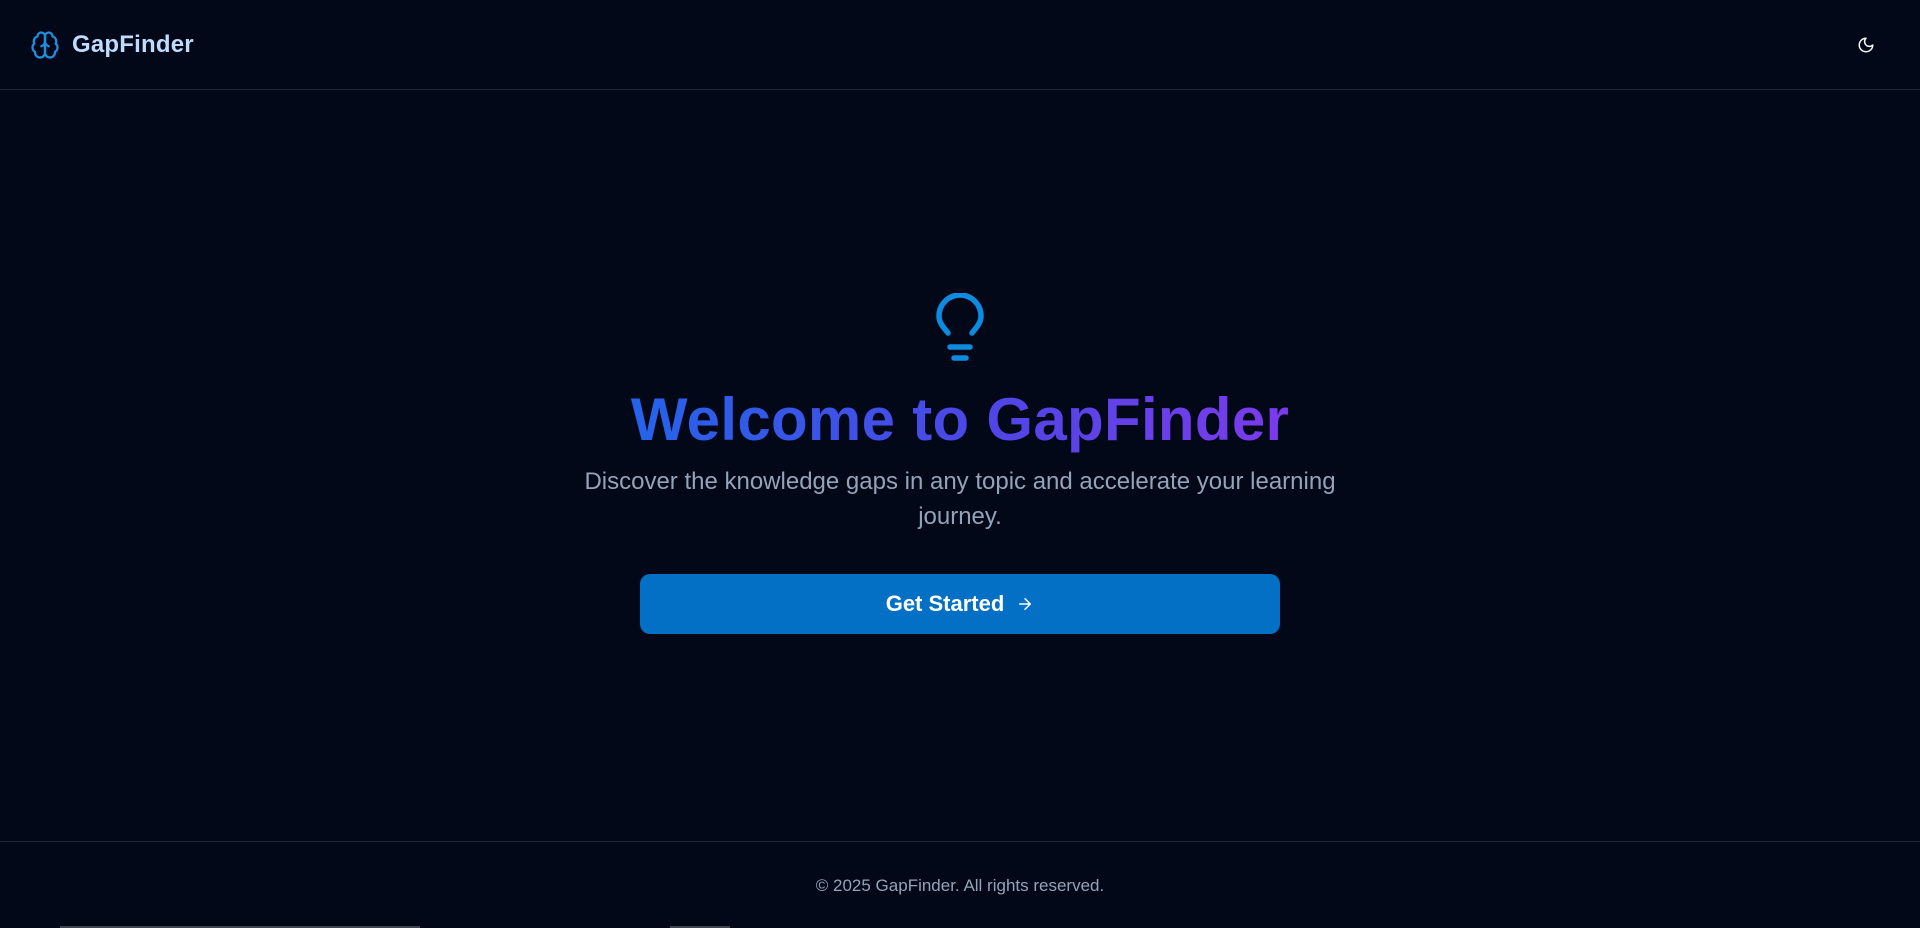 The height and width of the screenshot is (928, 1920). What do you see at coordinates (45, 45) in the screenshot?
I see `brain-icon` at bounding box center [45, 45].